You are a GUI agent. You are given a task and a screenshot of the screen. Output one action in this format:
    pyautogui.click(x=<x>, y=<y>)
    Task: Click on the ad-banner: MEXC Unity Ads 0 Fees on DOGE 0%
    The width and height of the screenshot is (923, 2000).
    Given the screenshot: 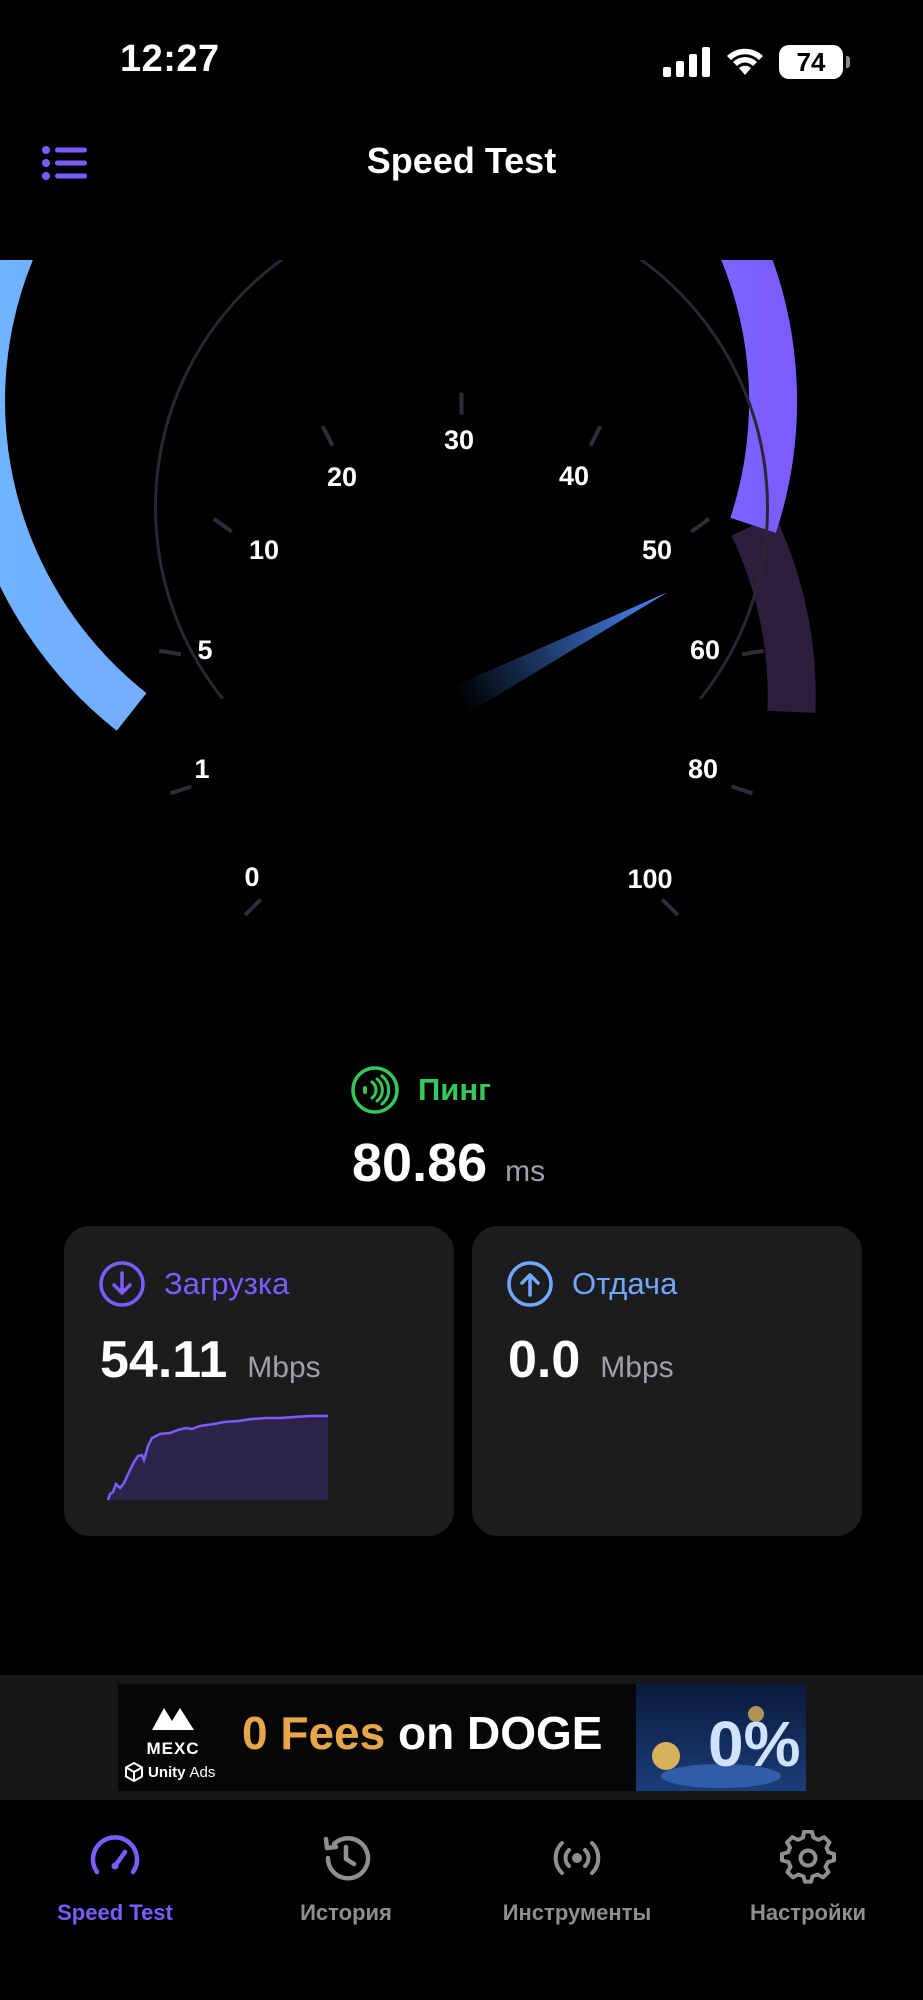 What is the action you would take?
    pyautogui.click(x=462, y=1737)
    